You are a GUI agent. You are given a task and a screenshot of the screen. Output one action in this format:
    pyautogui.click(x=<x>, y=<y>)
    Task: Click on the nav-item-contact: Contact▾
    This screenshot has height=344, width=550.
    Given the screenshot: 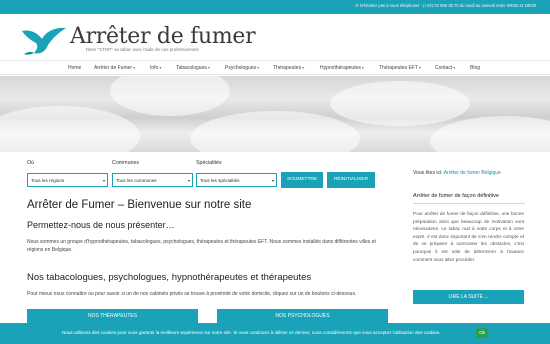 What is the action you would take?
    pyautogui.click(x=445, y=68)
    